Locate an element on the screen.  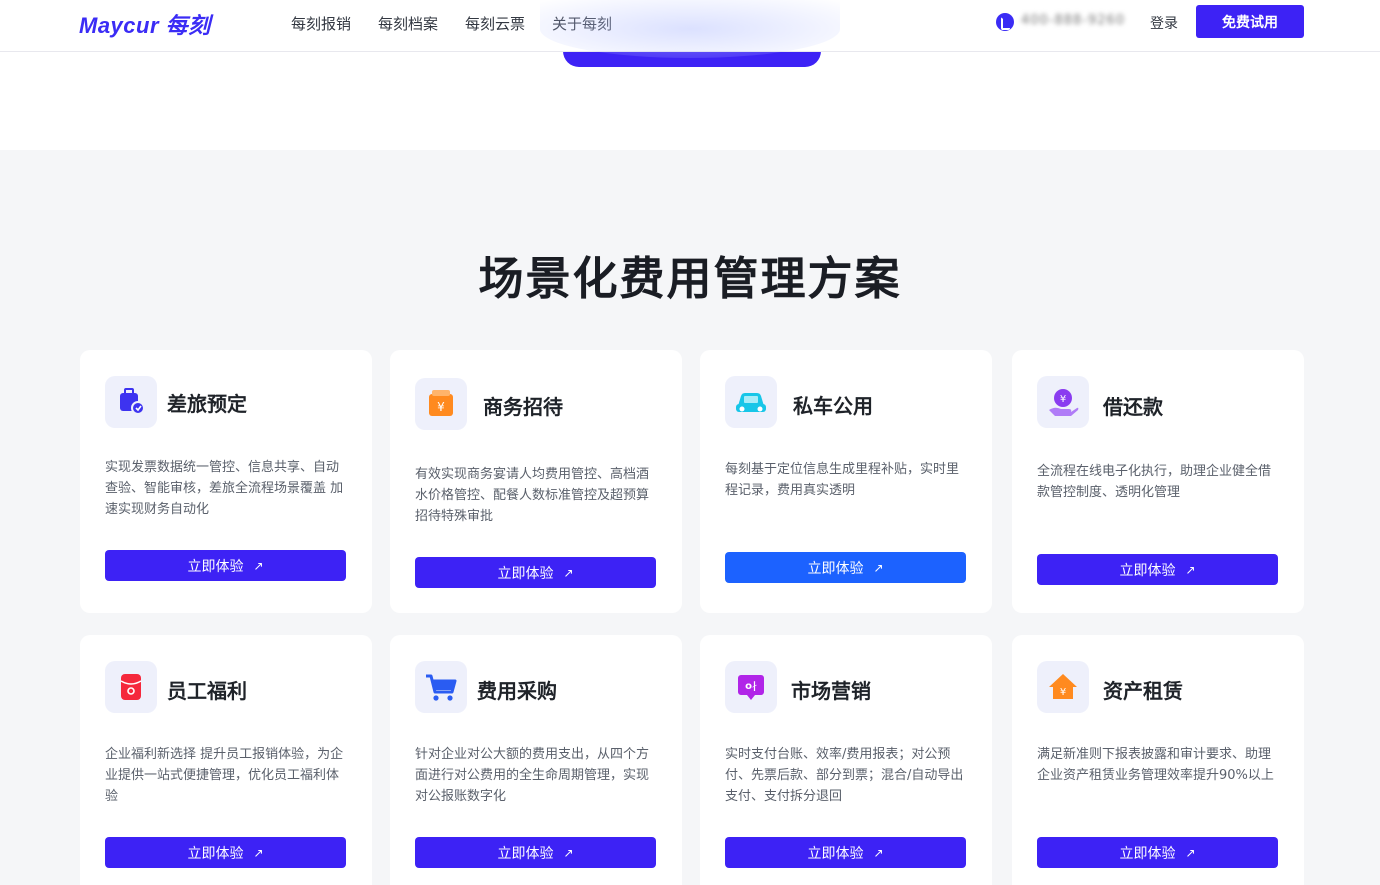
card-title: 市场营销 is located at coordinates (831, 691).